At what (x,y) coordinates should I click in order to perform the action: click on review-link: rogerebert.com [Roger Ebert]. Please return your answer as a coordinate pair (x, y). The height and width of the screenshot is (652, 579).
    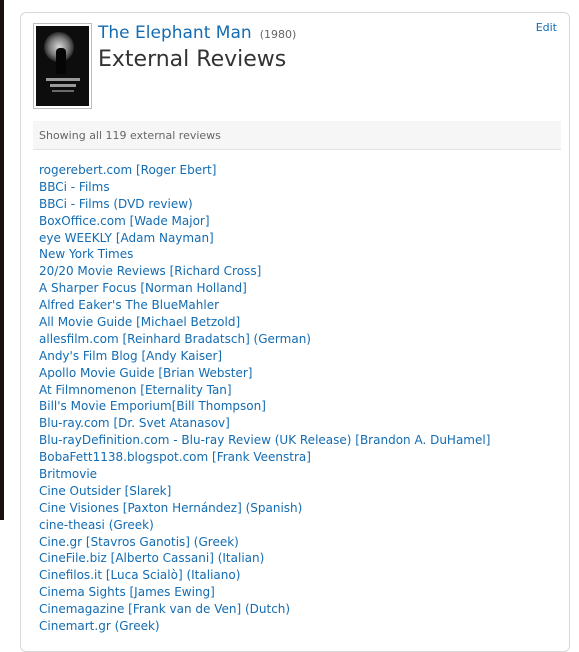
    Looking at the image, I should click on (127, 170).